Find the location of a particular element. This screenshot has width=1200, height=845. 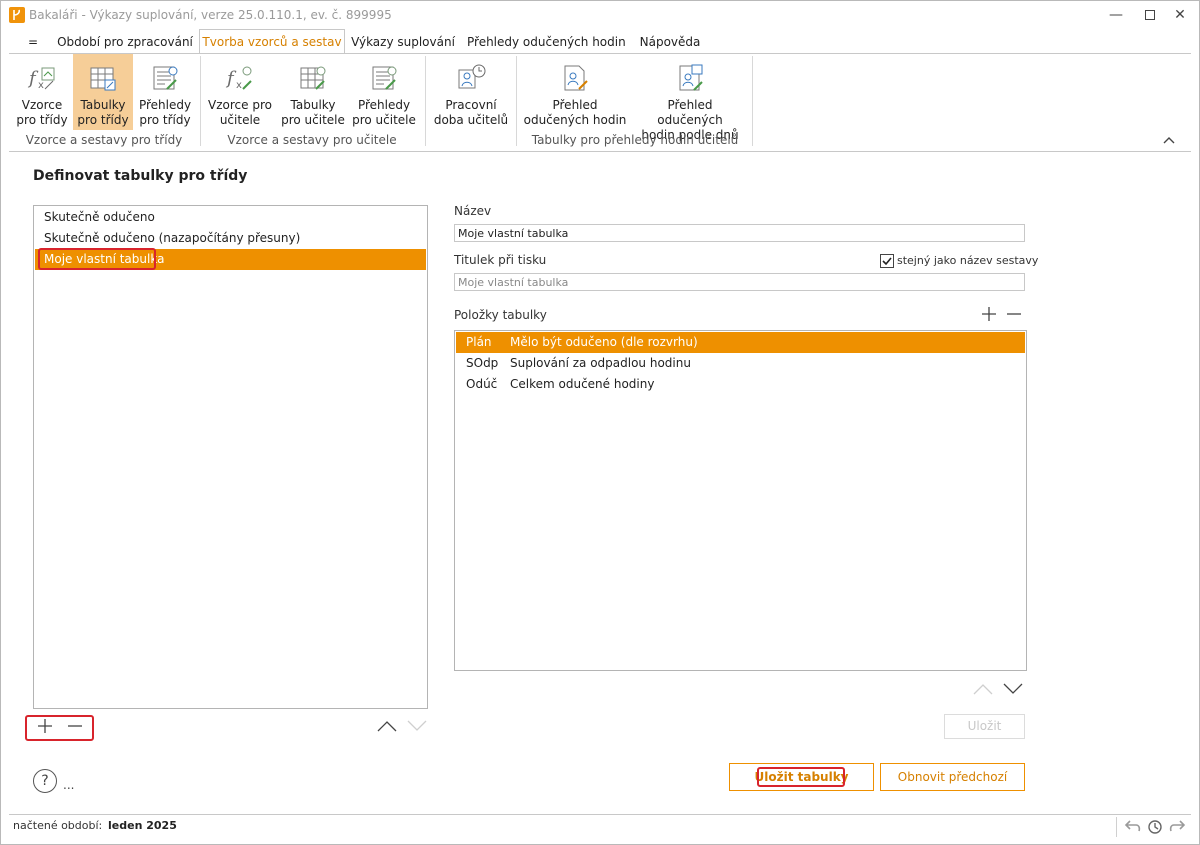

status-separator is located at coordinates (1116, 827).